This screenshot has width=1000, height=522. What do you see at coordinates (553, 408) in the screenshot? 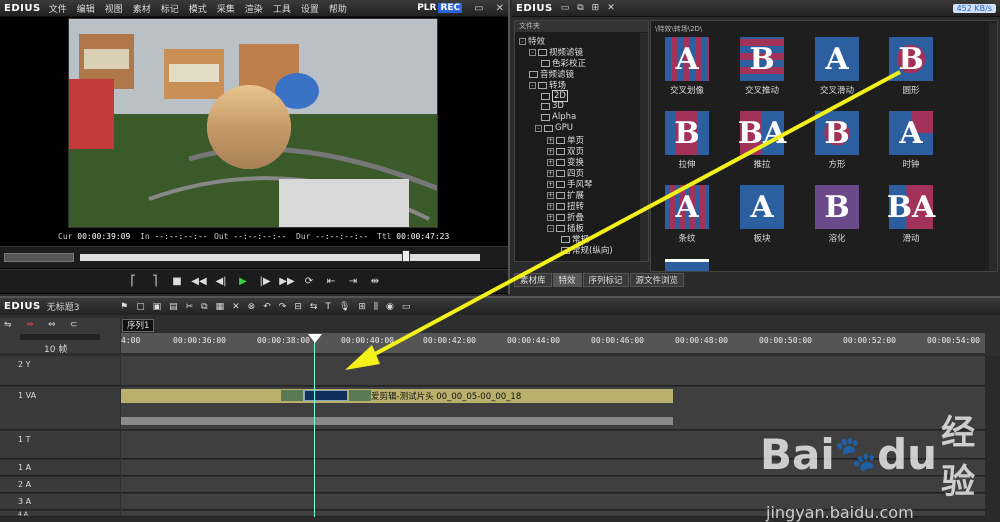
I see `track-lane-1va: 爱剪辑-测试片头 00_00_05-00_00_18` at bounding box center [553, 408].